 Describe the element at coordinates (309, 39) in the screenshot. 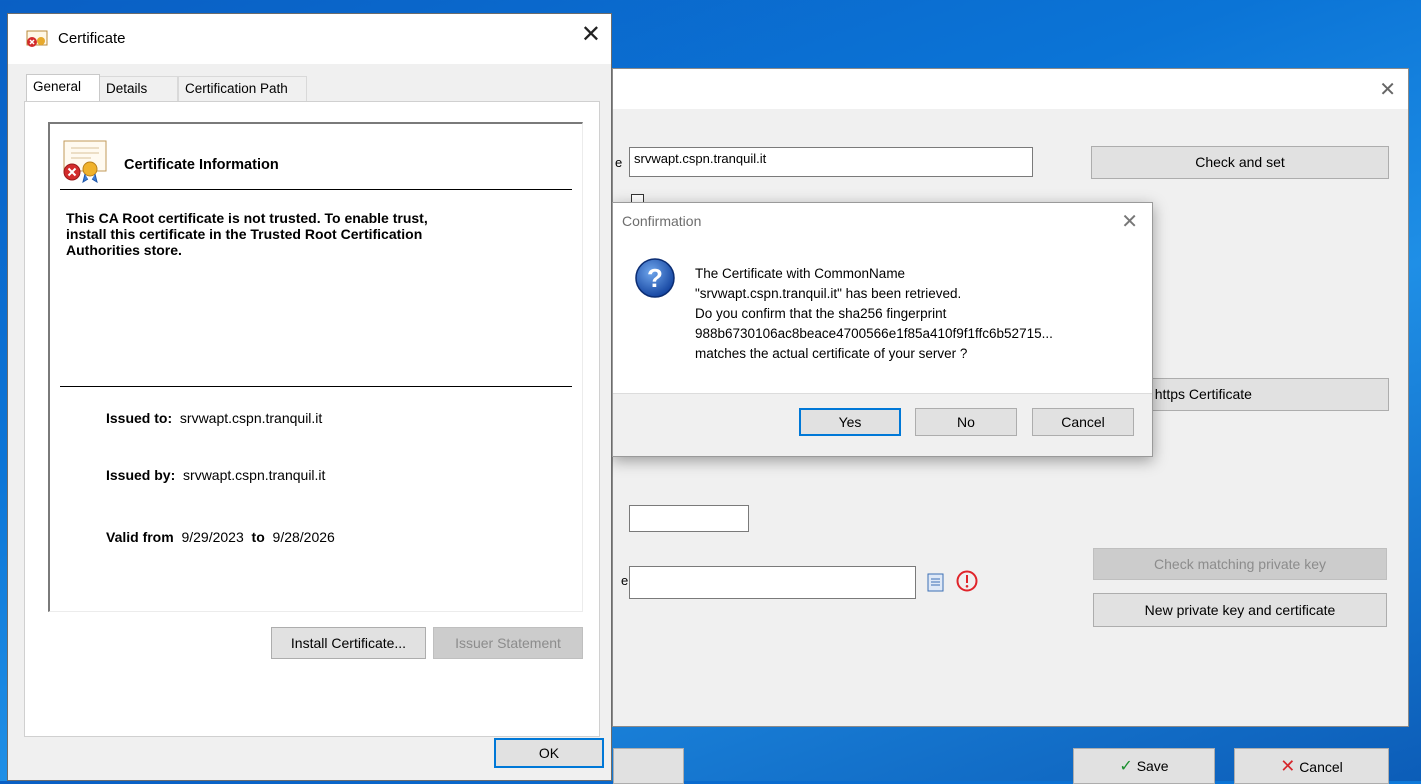

I see `certificate-titlebar: Certificate ✕` at that location.